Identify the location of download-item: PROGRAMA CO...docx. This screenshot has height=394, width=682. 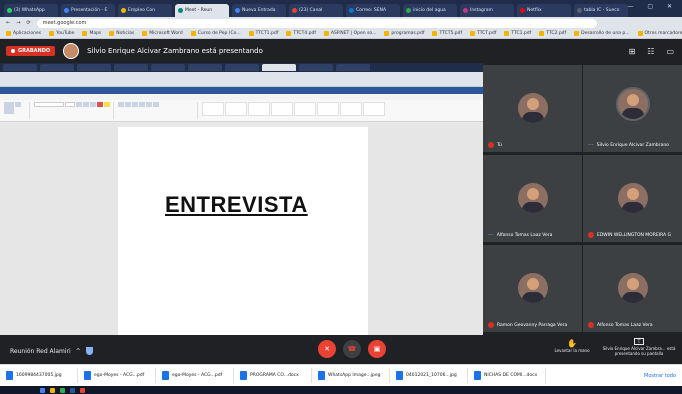
(276, 375).